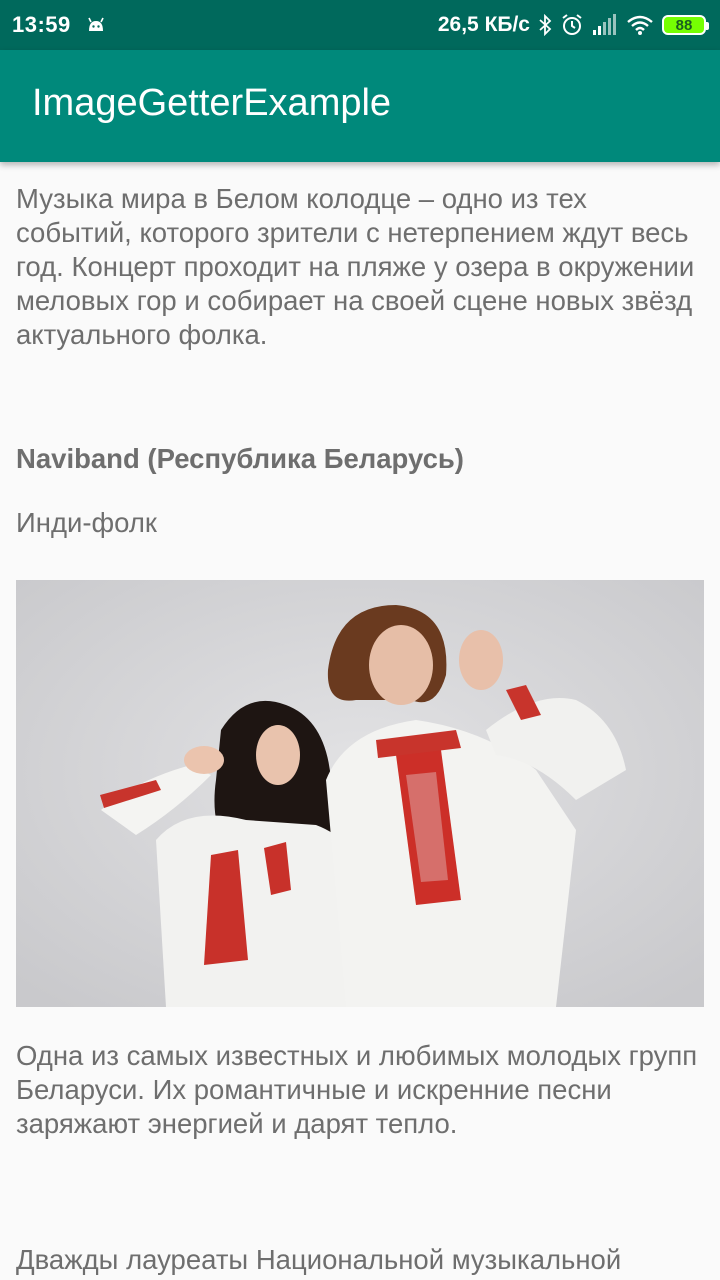 Image resolution: width=720 pixels, height=1280 pixels. I want to click on status-bar: 13:59 26,5 КБ/с 88, so click(360, 25).